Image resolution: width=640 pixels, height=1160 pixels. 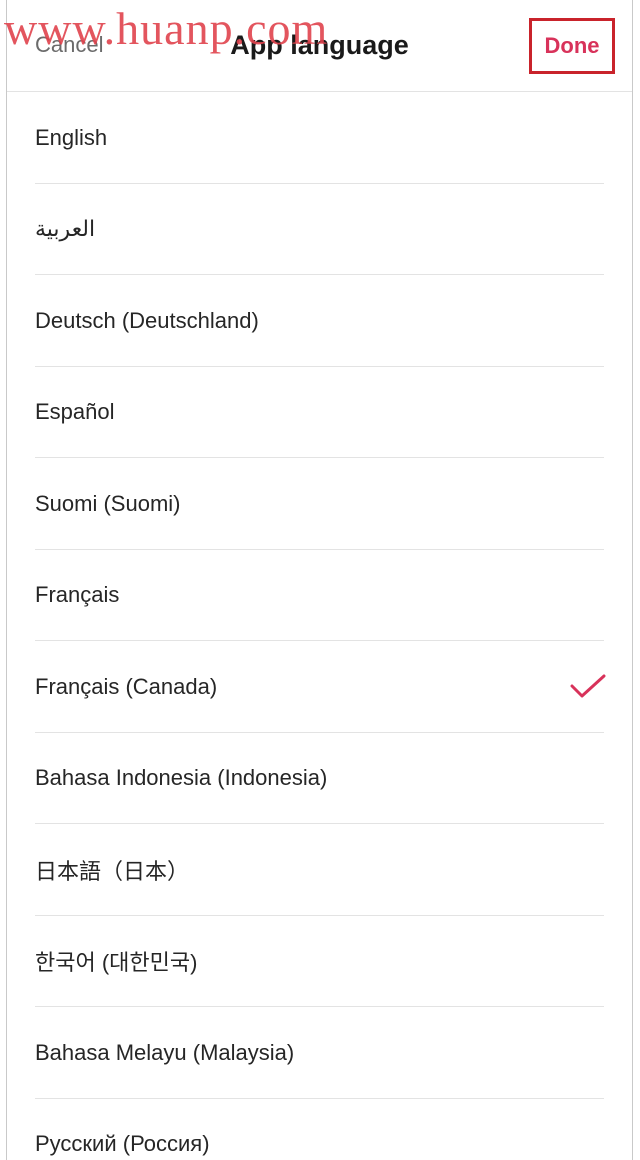 I want to click on done-button-label: Done, so click(x=572, y=45).